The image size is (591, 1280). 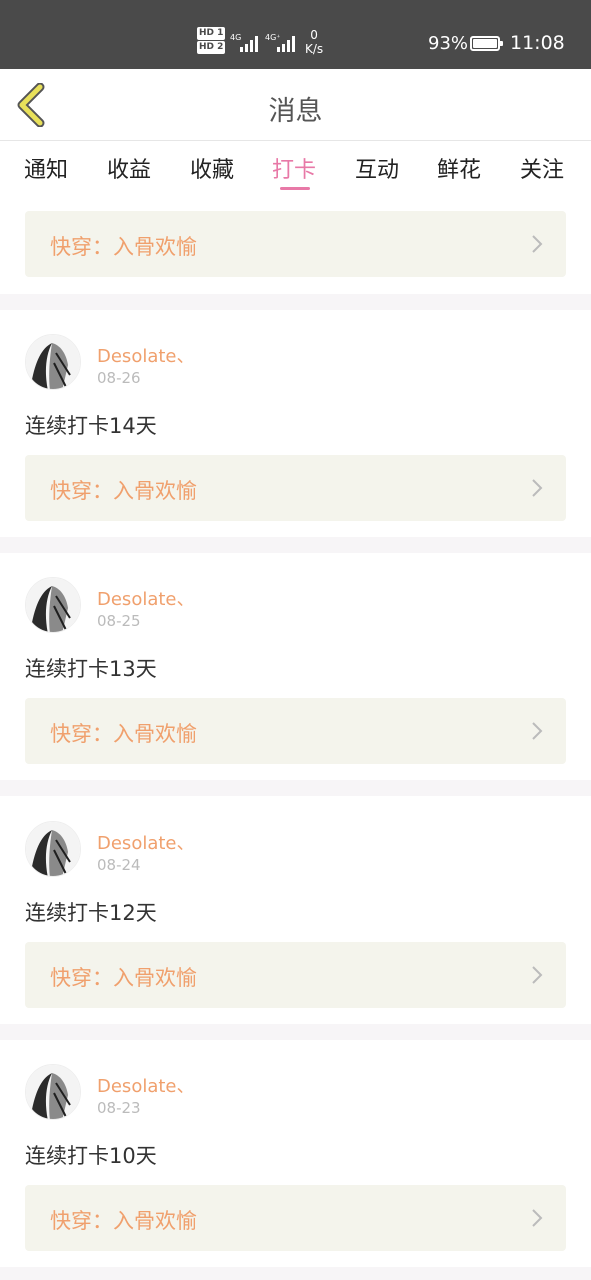 I want to click on tab-interaction: 互动, so click(x=377, y=168).